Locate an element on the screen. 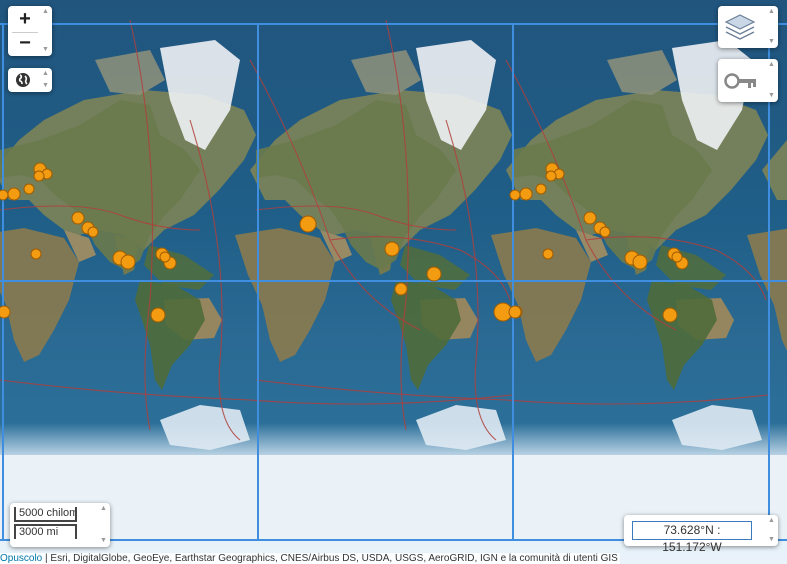  key-icon is located at coordinates (740, 81).